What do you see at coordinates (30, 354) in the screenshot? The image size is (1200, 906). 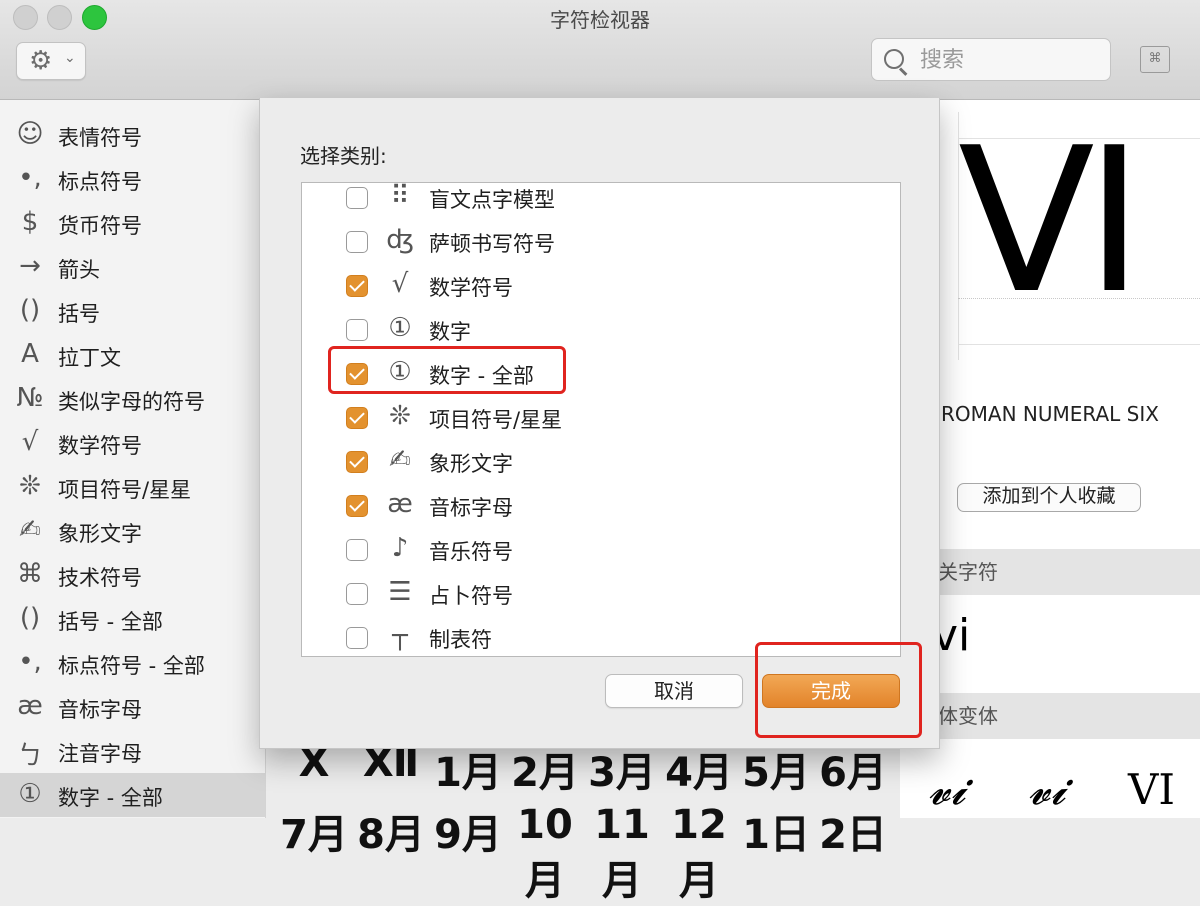 I see `letter-a-icon: A` at bounding box center [30, 354].